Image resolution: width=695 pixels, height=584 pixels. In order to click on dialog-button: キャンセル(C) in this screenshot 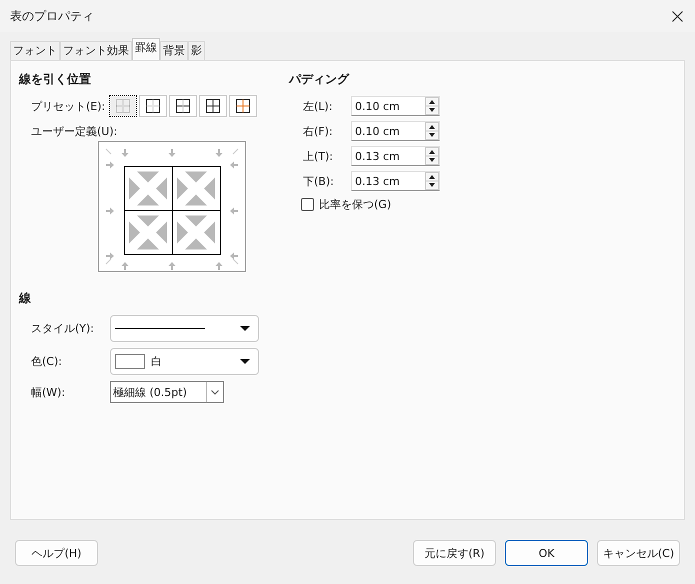, I will do `click(638, 553)`.